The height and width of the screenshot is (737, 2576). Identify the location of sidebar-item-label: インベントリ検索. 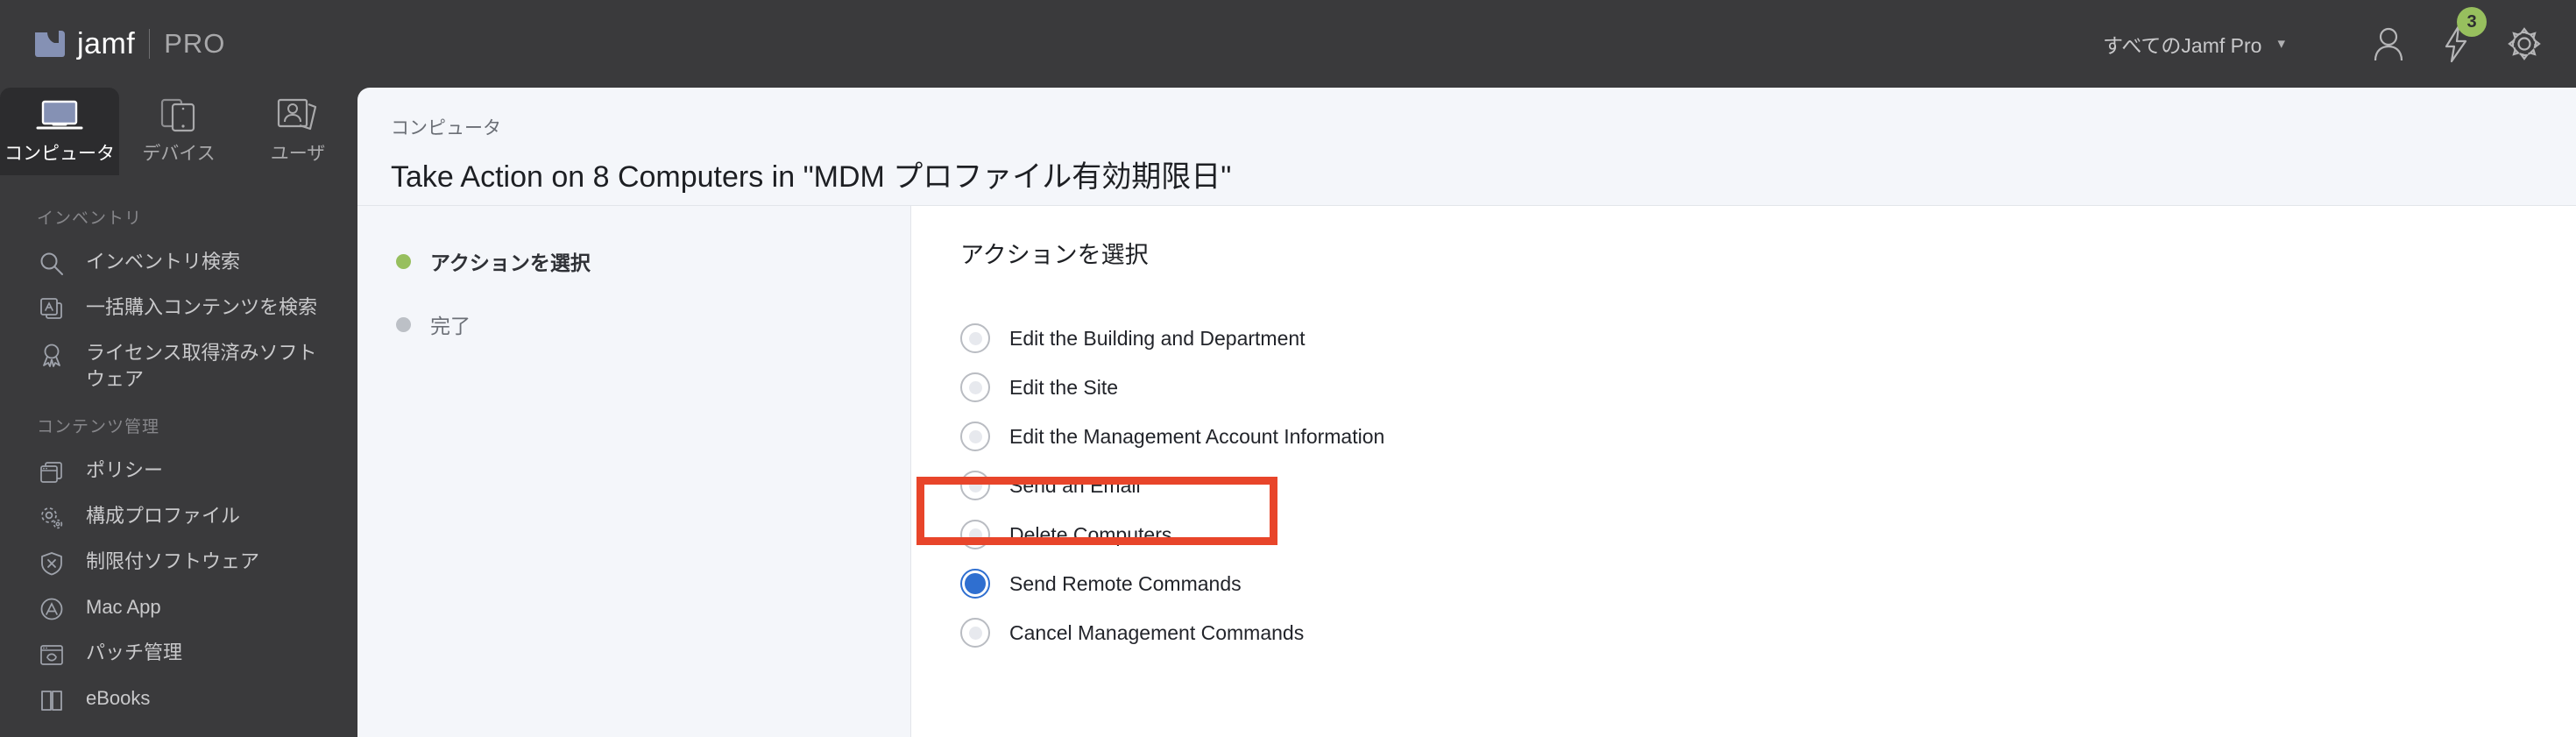
(163, 262).